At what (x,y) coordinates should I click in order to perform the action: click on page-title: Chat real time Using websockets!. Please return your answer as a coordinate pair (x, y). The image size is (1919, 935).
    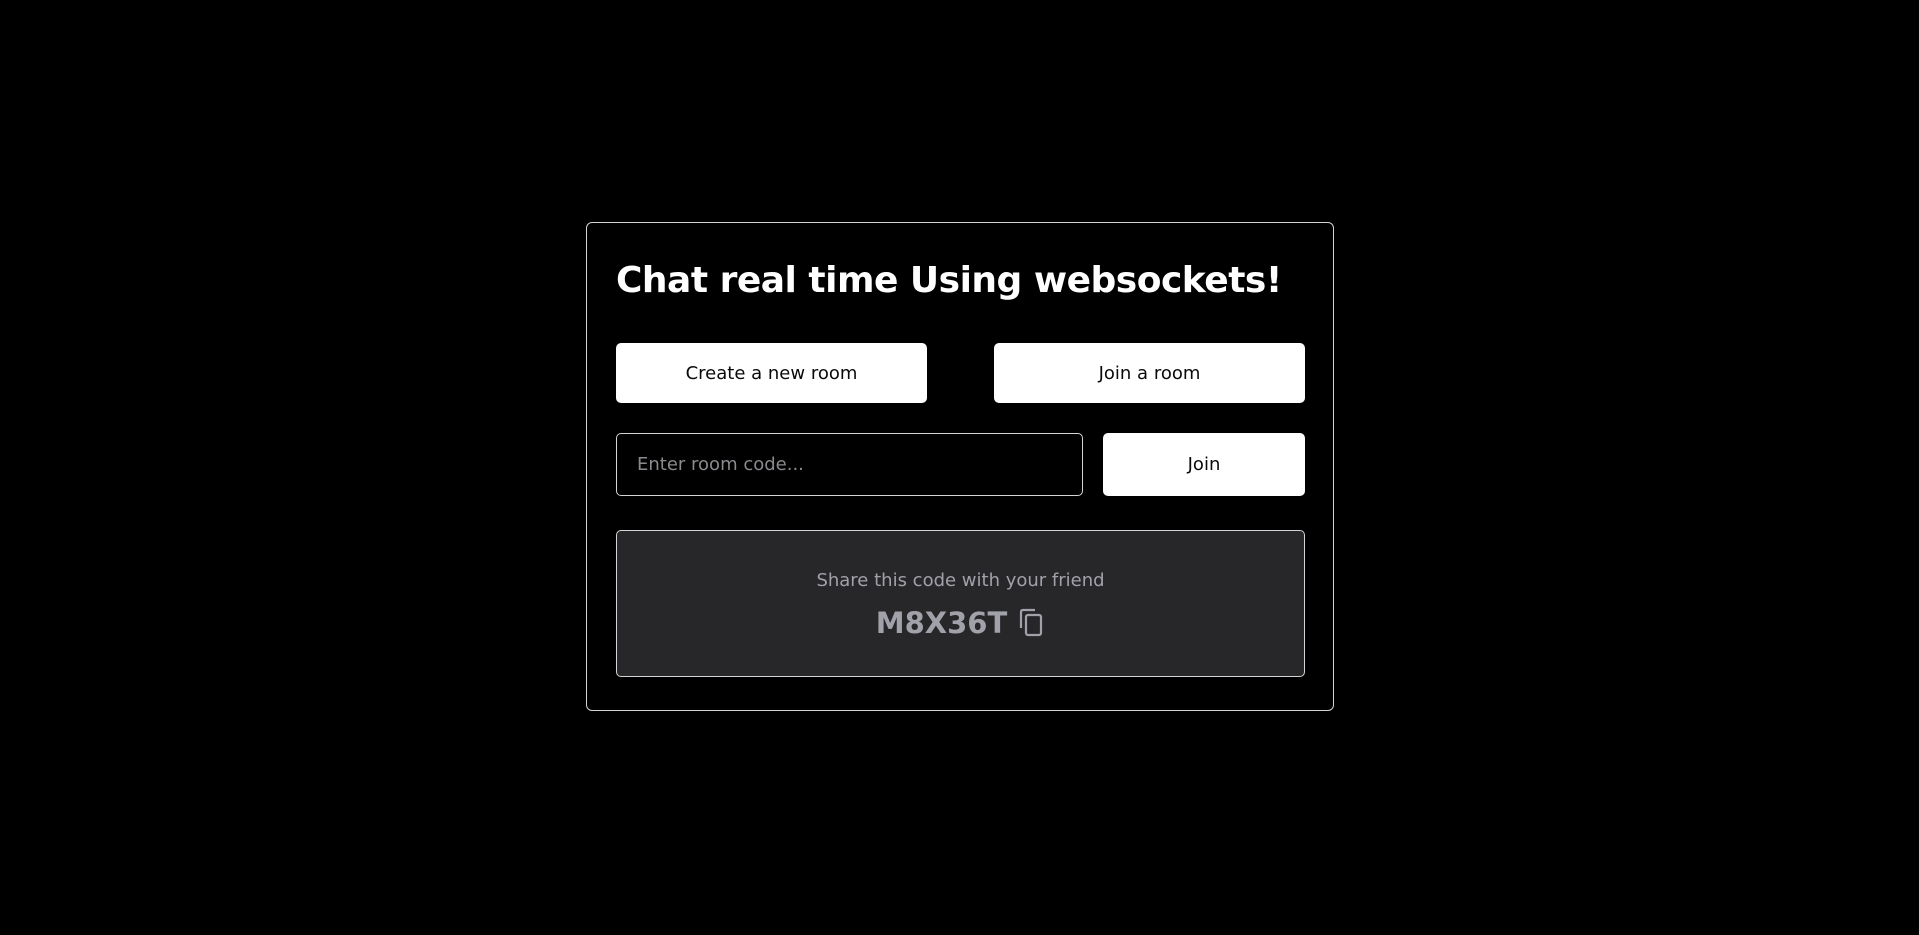
    Looking at the image, I should click on (949, 280).